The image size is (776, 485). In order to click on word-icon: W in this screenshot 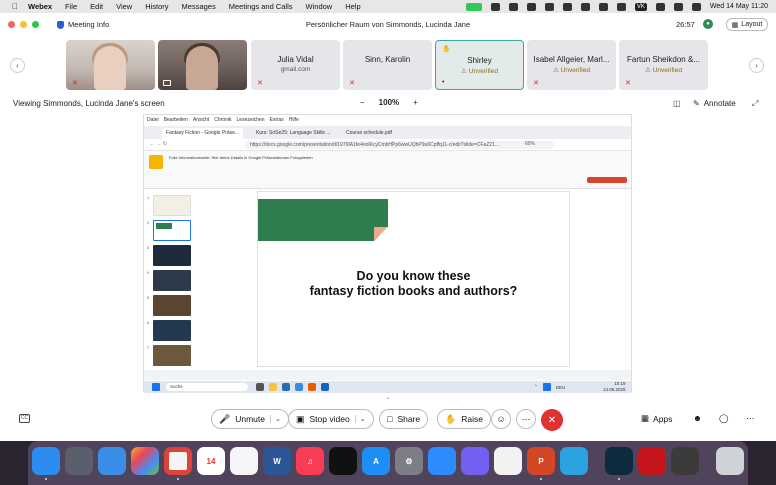, I will do `click(277, 461)`.